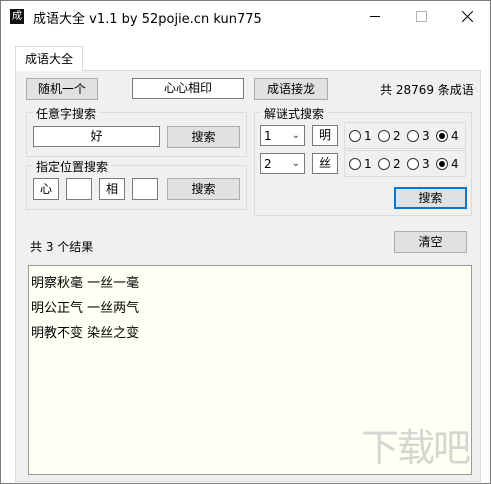  I want to click on riddle-row1-position-select: 1 ⌄, so click(282, 135).